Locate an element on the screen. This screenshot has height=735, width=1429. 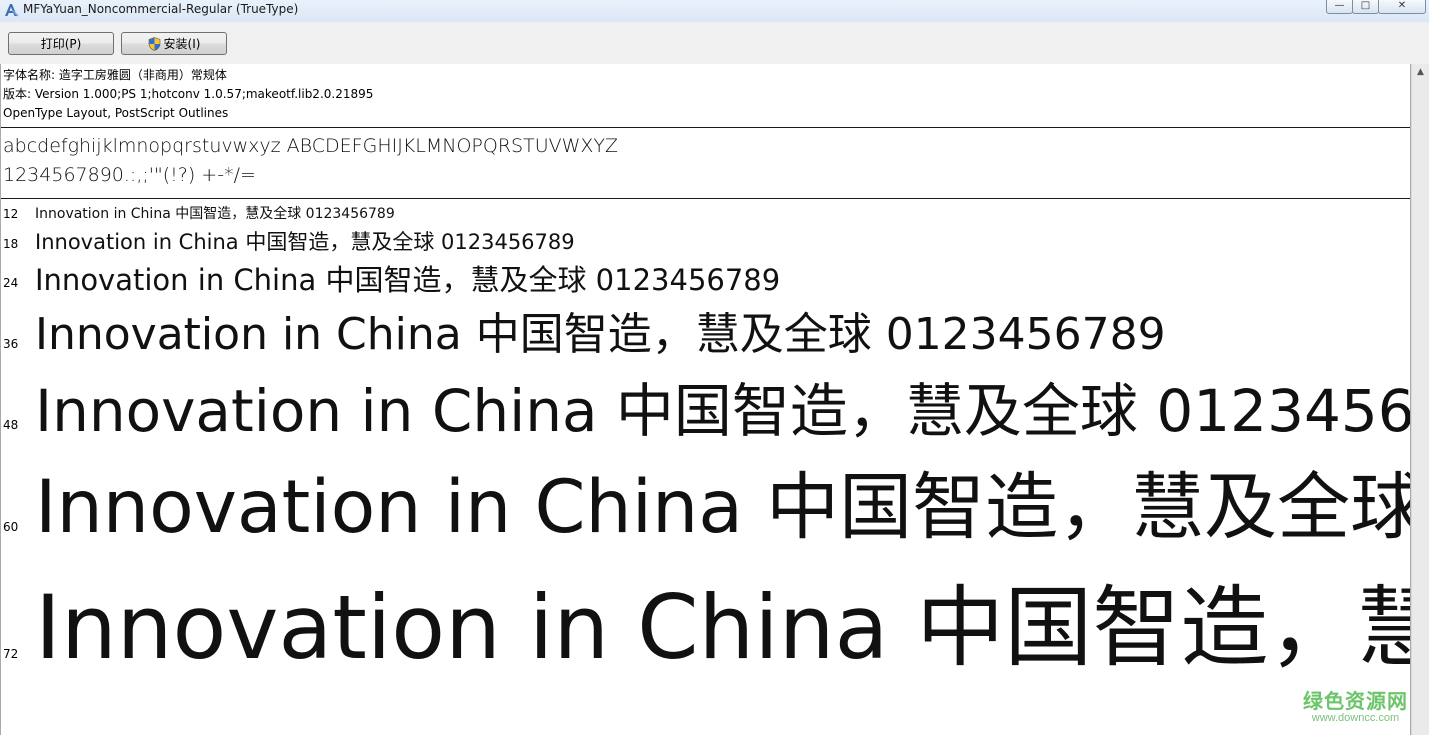
sample-row-60: 60 Innovation in China 中国智造，慧及全球 is located at coordinates (705, 508).